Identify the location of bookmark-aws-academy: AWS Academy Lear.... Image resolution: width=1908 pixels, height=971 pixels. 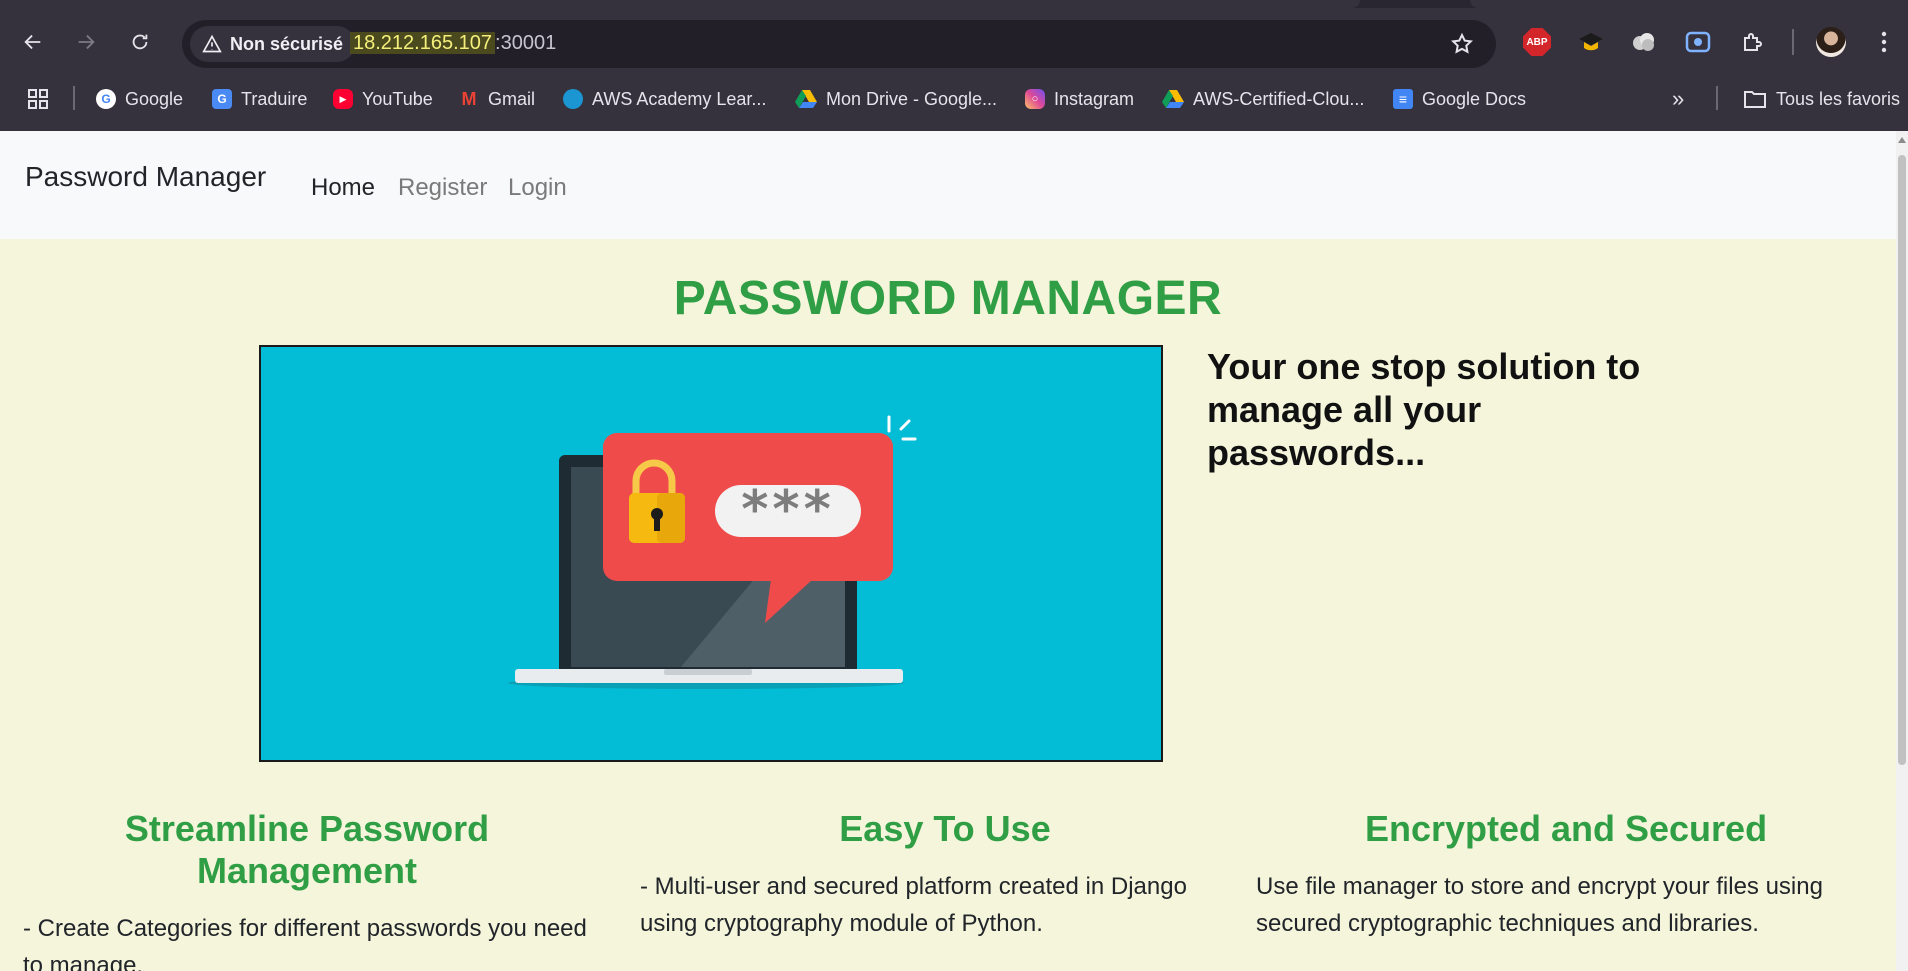
(664, 99).